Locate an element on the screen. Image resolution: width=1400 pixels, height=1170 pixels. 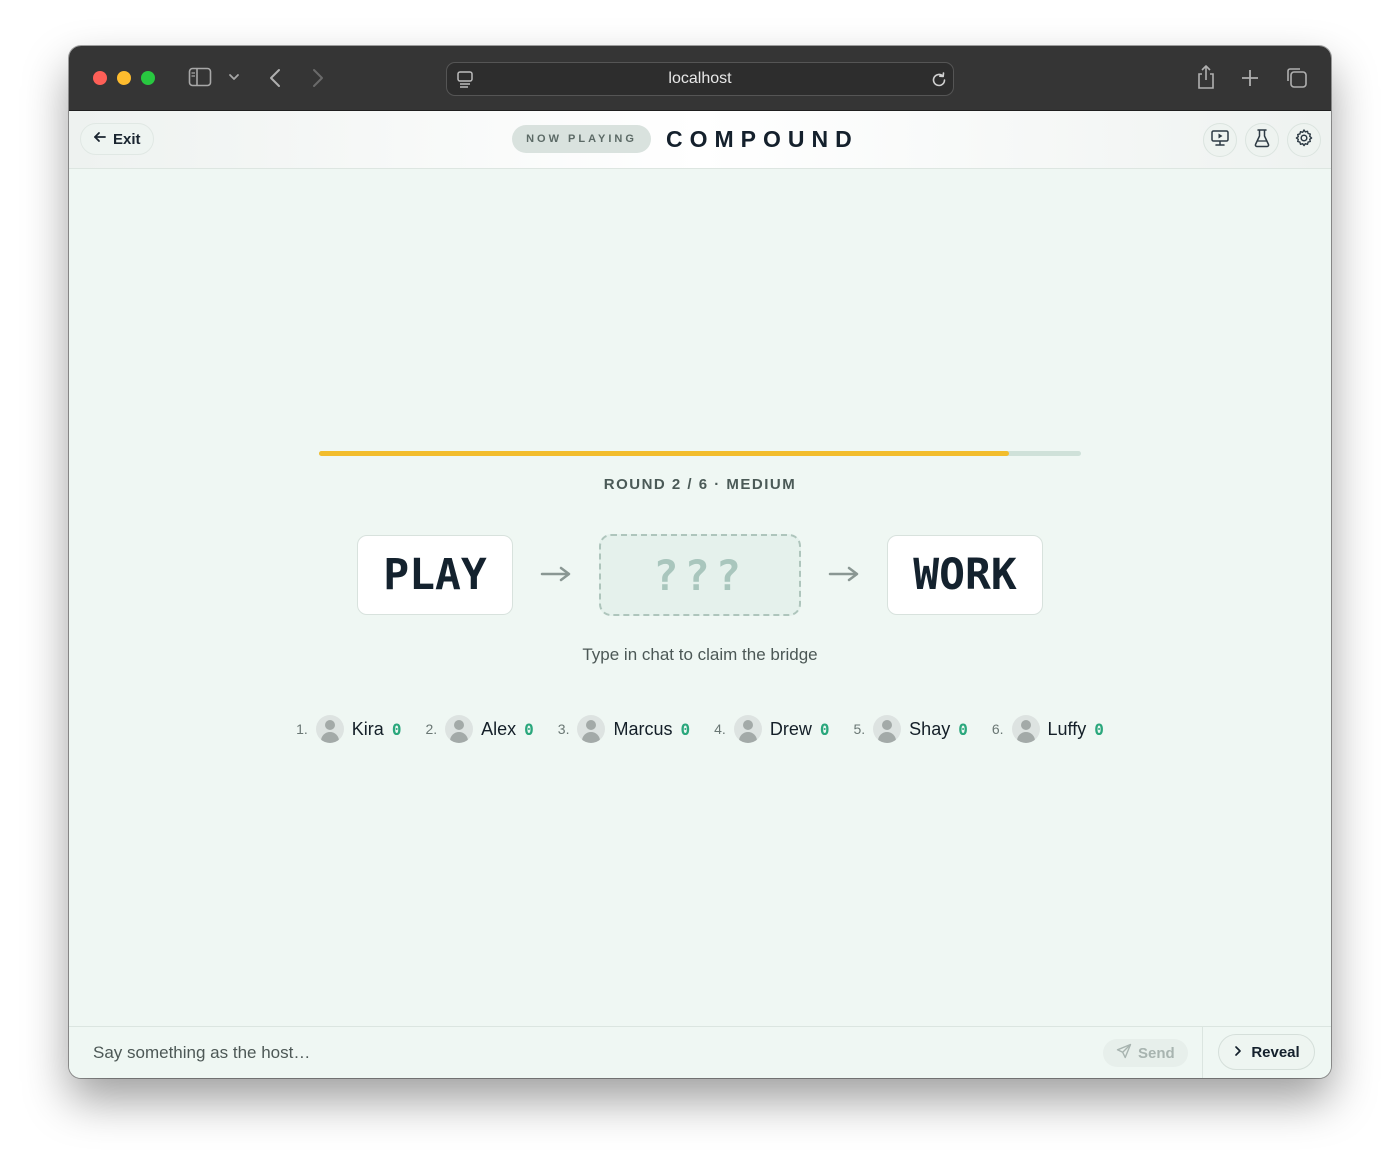
player-rank: 4. is located at coordinates (720, 729).